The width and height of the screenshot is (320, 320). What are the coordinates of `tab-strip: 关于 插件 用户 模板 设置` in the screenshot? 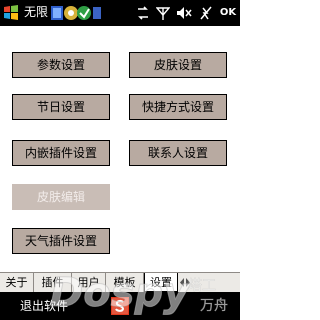 It's located at (120, 282).